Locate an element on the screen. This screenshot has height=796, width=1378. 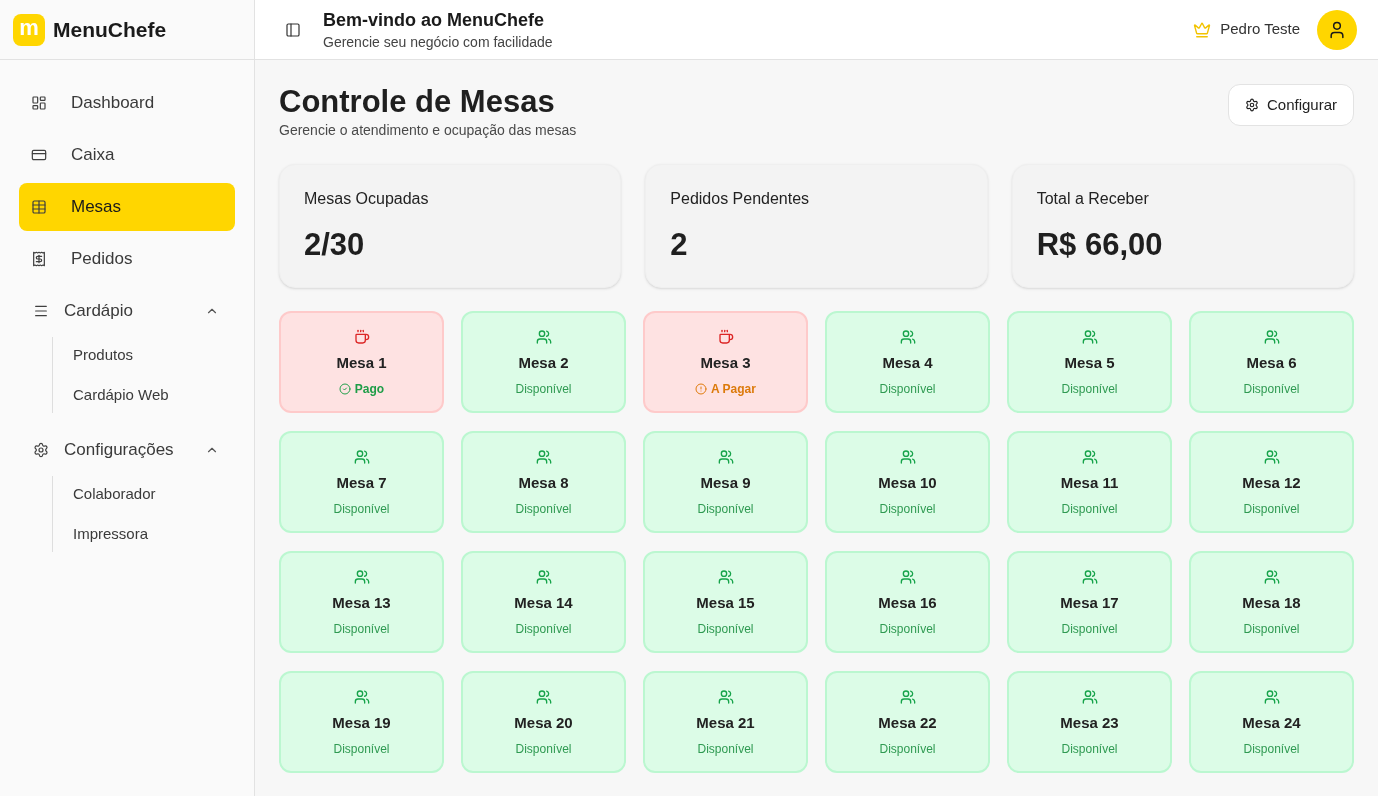
header-subtitle: Gerencie seu negócio com facilidade is located at coordinates (438, 42).